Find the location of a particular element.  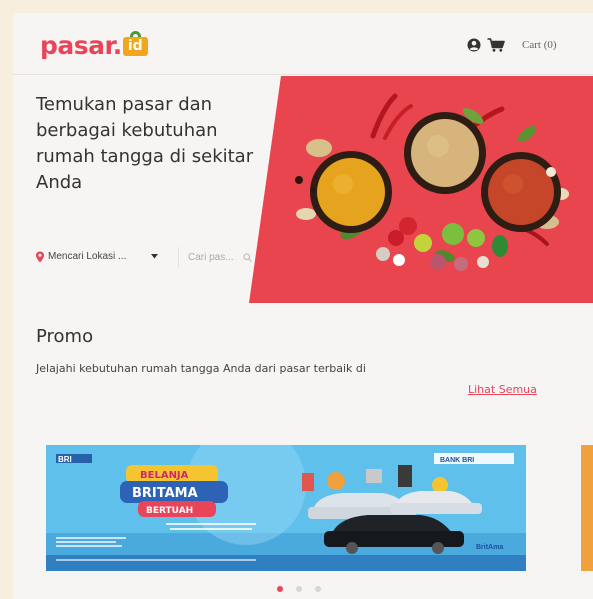

see-all-promo-link: Lihat Semua is located at coordinates (502, 389).